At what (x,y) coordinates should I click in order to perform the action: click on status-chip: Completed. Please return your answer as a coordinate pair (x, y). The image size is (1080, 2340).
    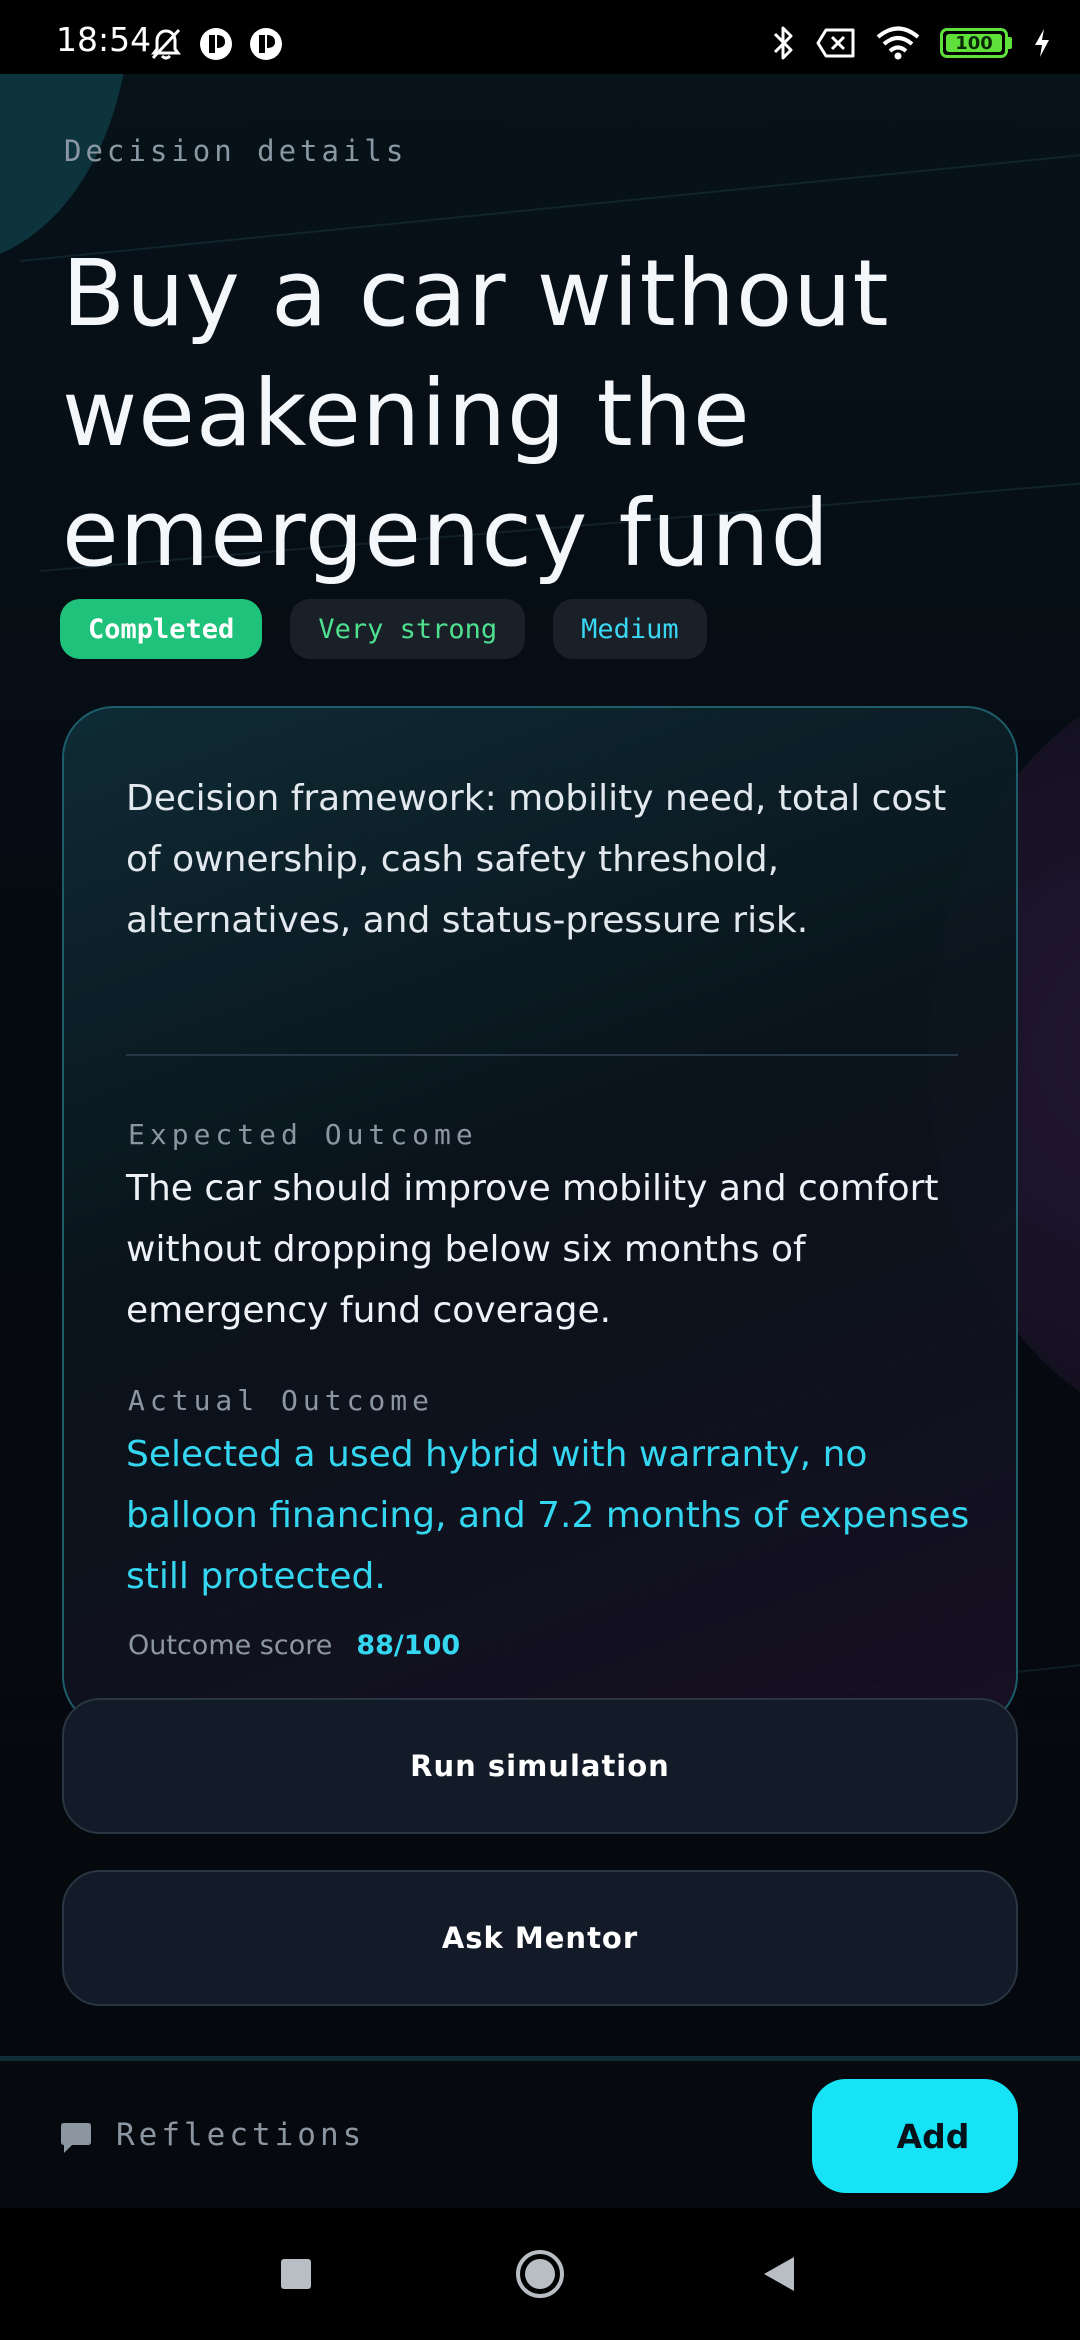
    Looking at the image, I should click on (161, 629).